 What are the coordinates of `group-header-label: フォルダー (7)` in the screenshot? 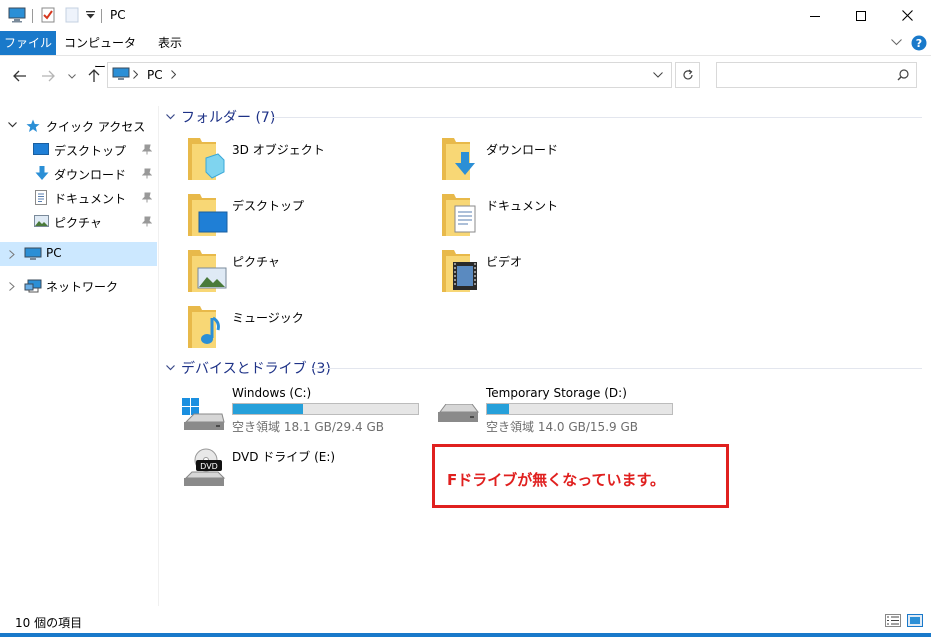 It's located at (228, 118).